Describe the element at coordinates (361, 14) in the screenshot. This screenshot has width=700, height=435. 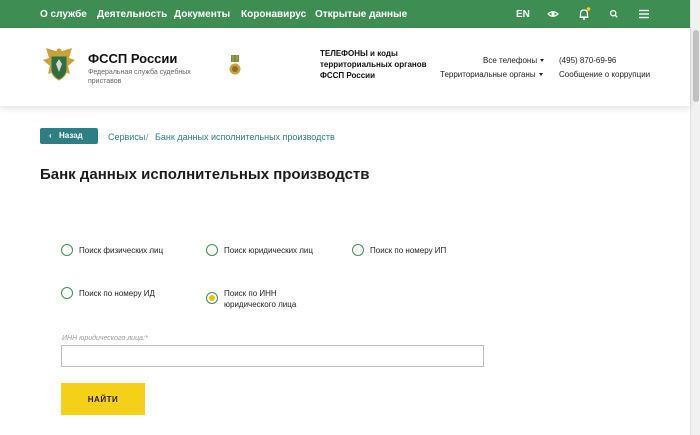
I see `nav-item-open-data: Открытые данные` at that location.